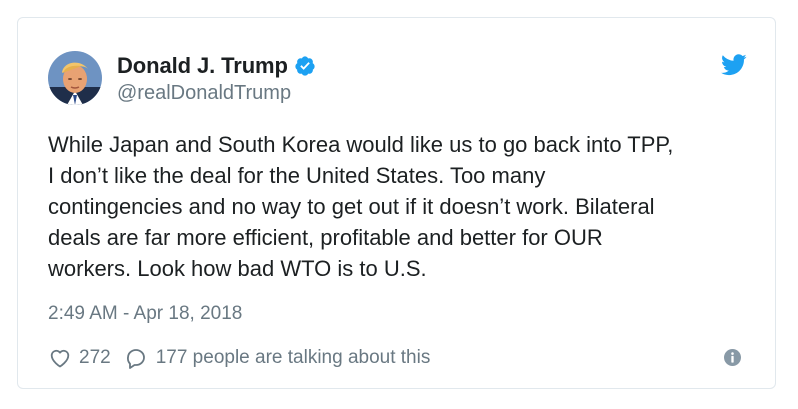  What do you see at coordinates (145, 314) in the screenshot?
I see `tweet-timestamp: 2:49 AM - Apr 18, 2018` at bounding box center [145, 314].